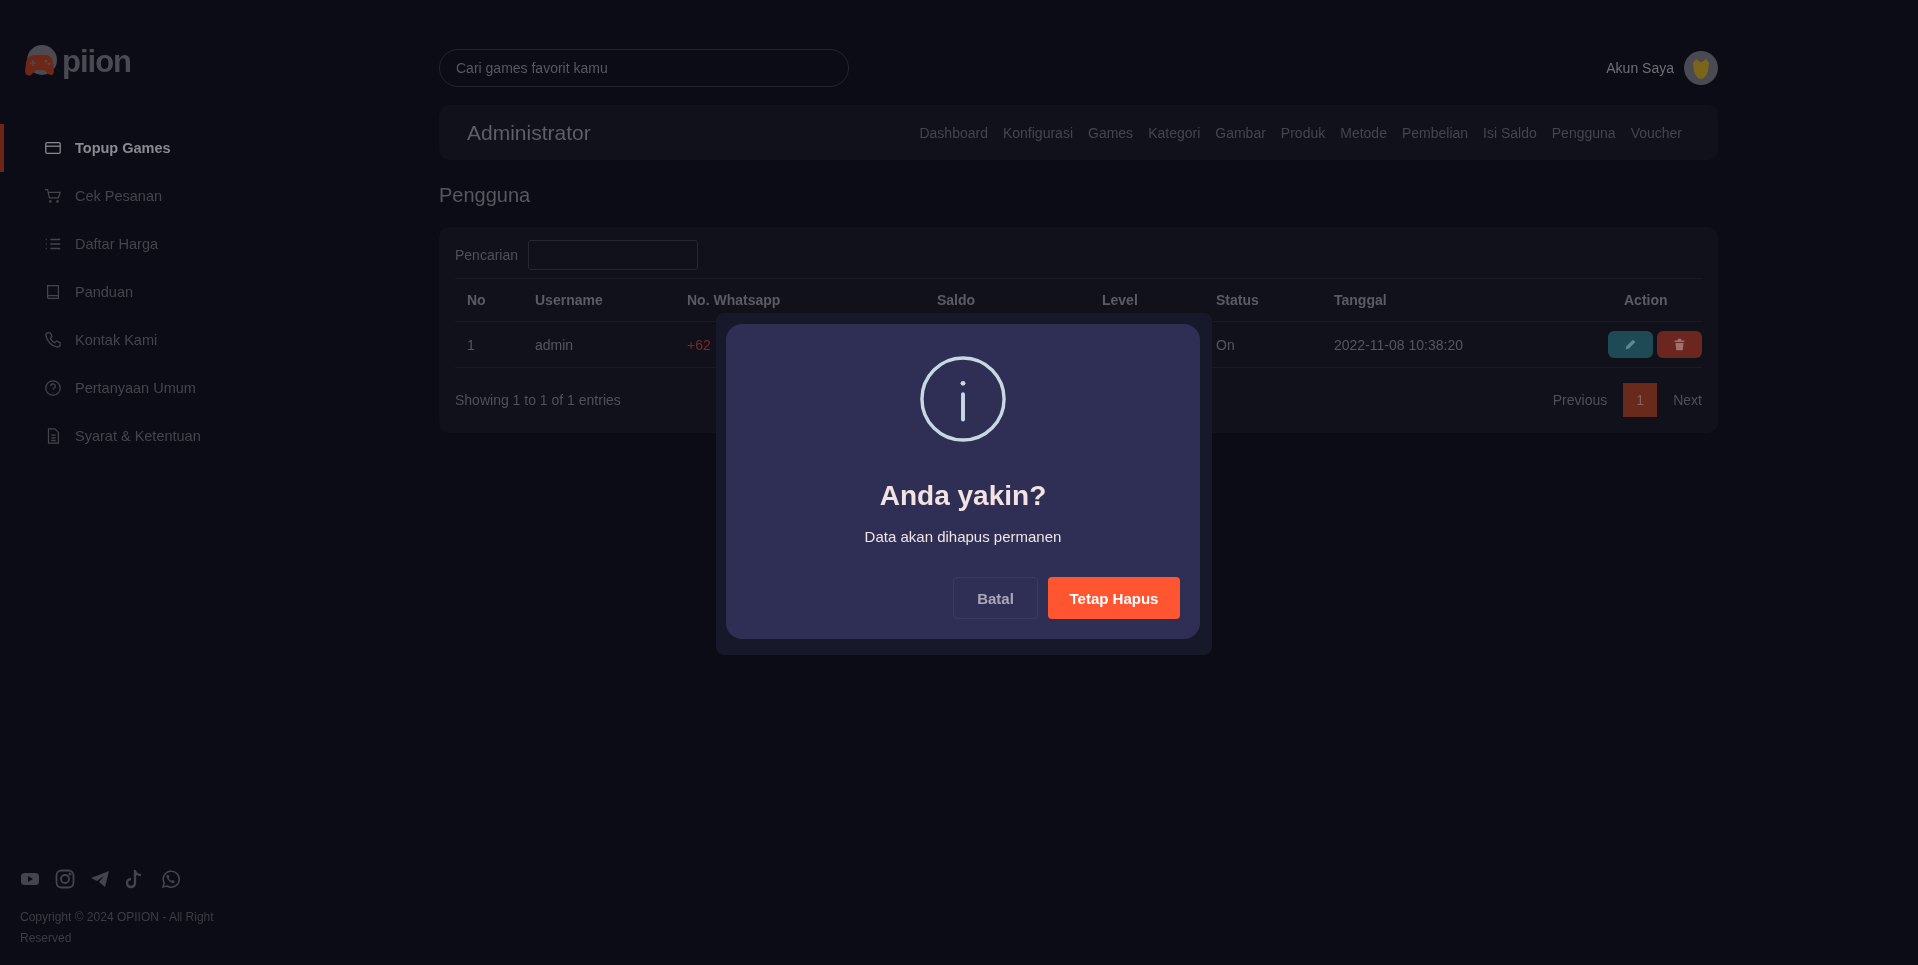 The image size is (1918, 965). Describe the element at coordinates (956, 300) in the screenshot. I see `column-header: Saldo` at that location.